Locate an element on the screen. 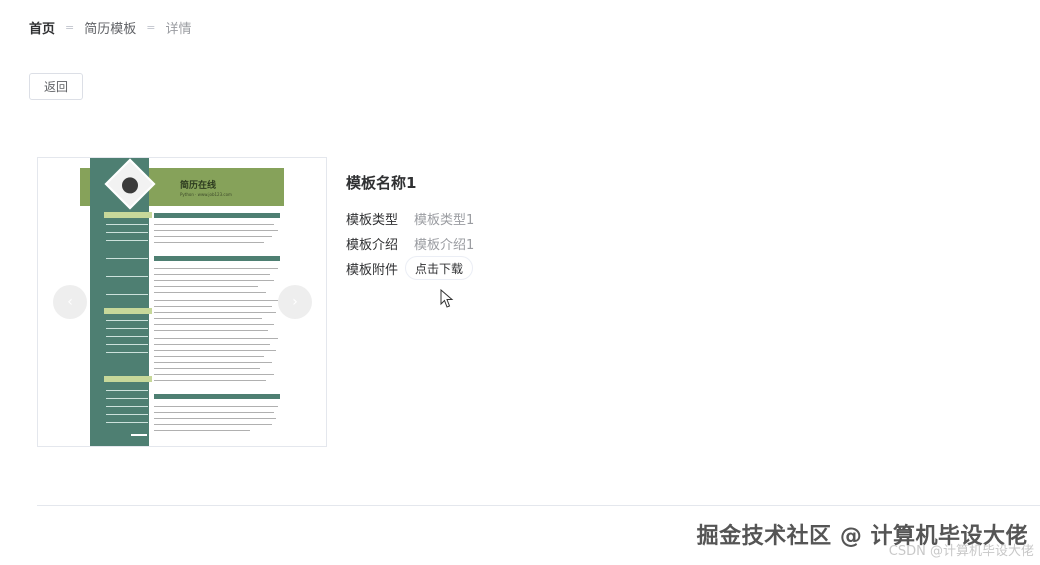 This screenshot has width=1040, height=565. chevron-left-icon: ‹ is located at coordinates (70, 302).